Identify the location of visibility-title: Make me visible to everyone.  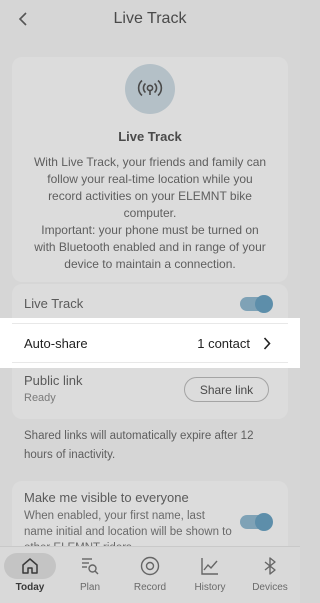
(106, 497).